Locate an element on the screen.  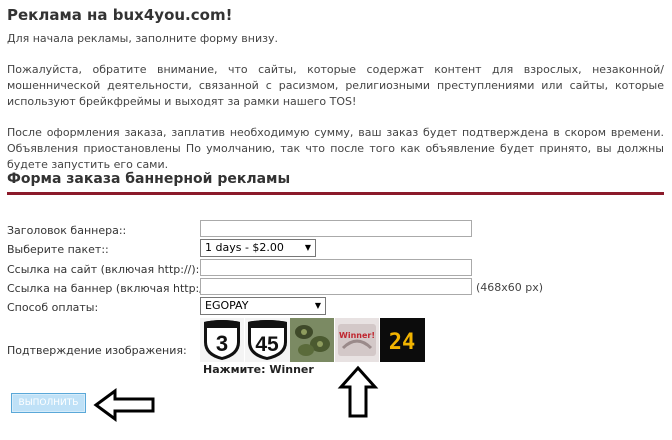
arrow-up-icon is located at coordinates (358, 391).